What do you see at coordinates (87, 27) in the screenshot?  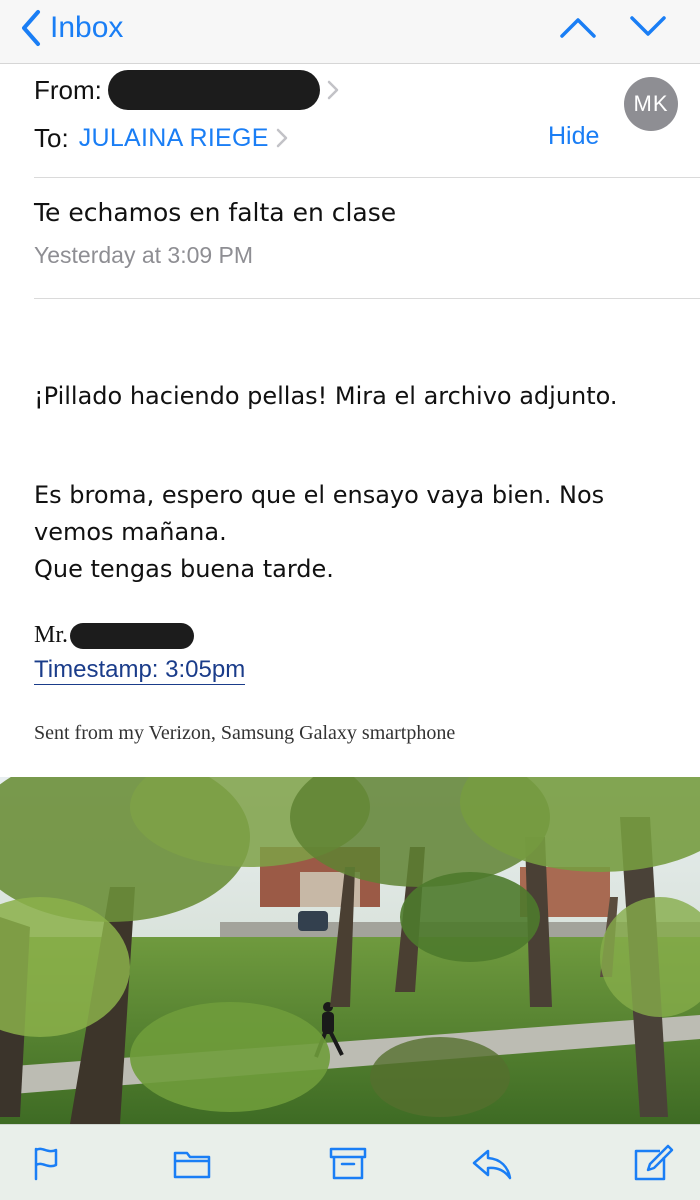 I see `back-label: Inbox` at bounding box center [87, 27].